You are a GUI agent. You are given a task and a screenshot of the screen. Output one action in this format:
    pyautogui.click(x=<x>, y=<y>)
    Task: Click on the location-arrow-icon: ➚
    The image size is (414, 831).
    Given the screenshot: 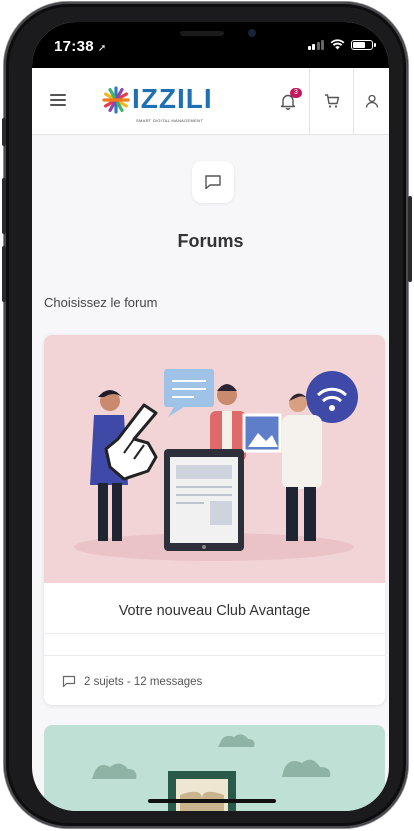 What is the action you would take?
    pyautogui.click(x=102, y=48)
    